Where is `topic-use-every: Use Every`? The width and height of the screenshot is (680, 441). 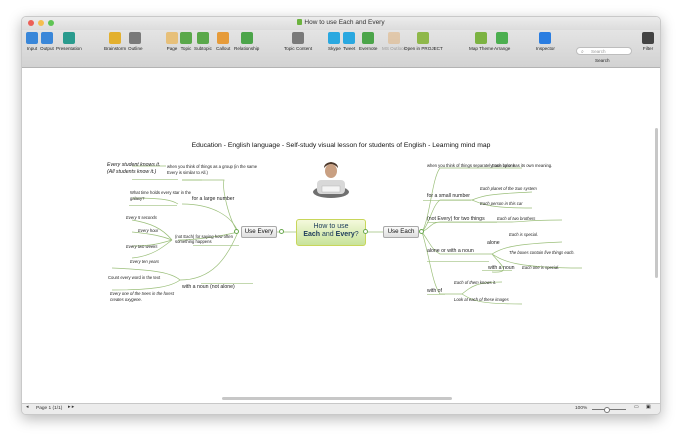
topic-use-every: Use Every is located at coordinates (259, 232).